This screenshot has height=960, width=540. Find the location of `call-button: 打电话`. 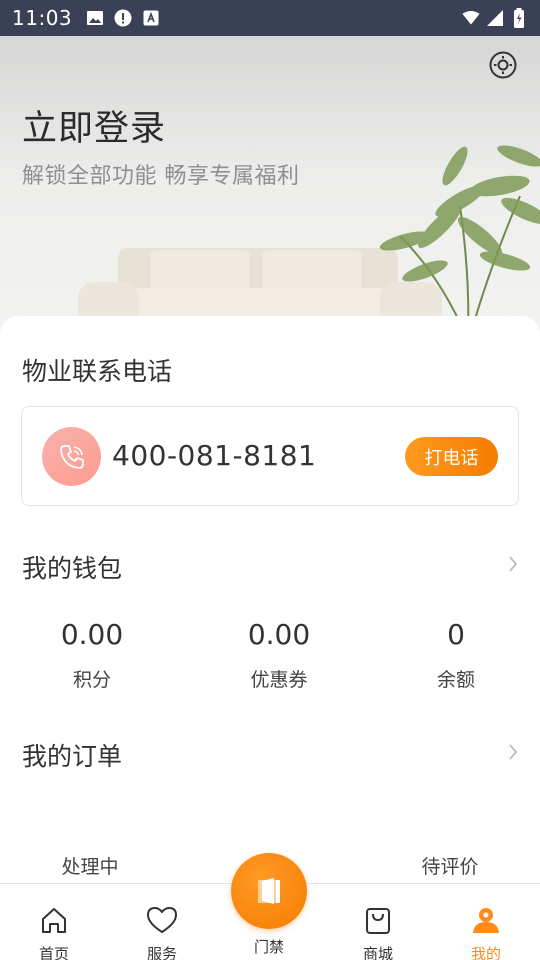

call-button: 打电话 is located at coordinates (451, 456).